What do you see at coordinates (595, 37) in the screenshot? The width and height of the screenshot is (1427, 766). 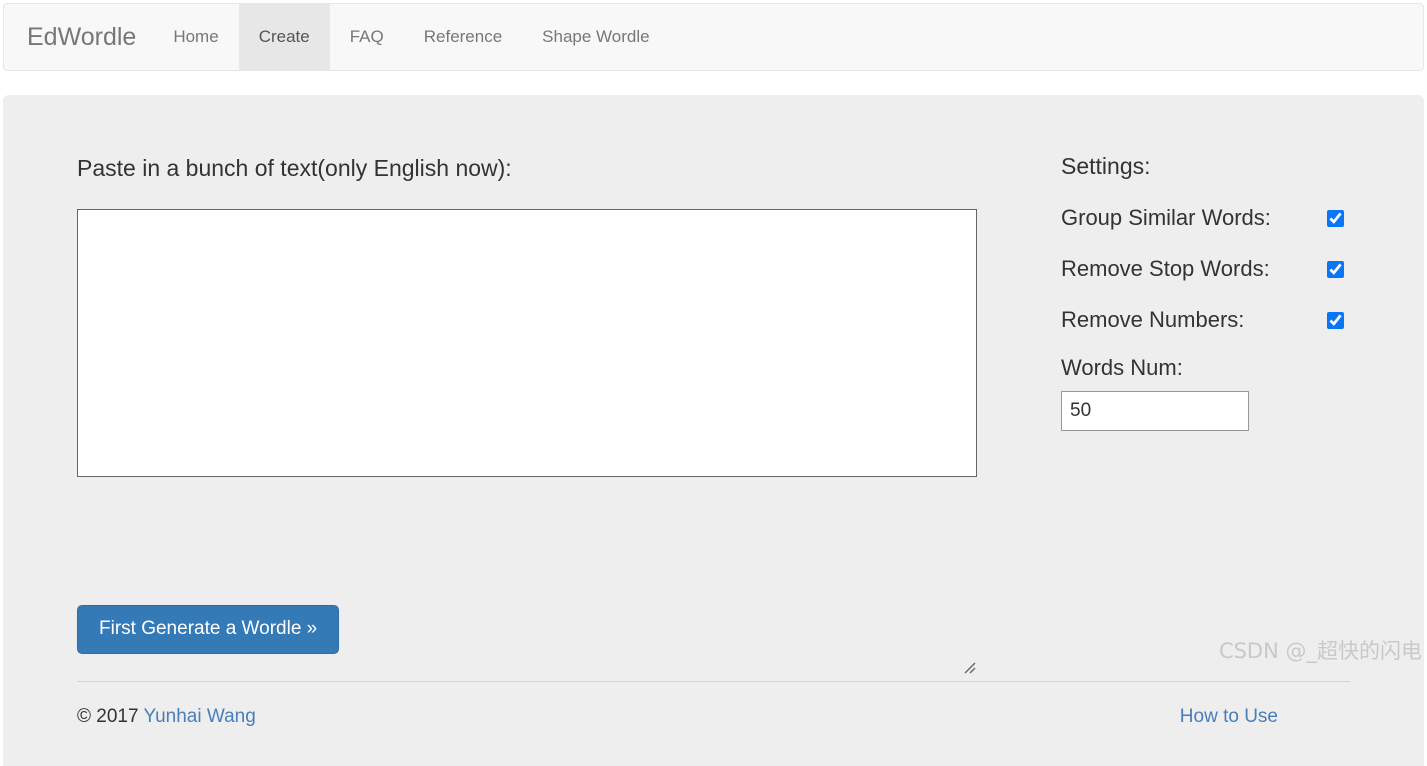 I see `nav-item-shape-wordle: Shape Wordle` at bounding box center [595, 37].